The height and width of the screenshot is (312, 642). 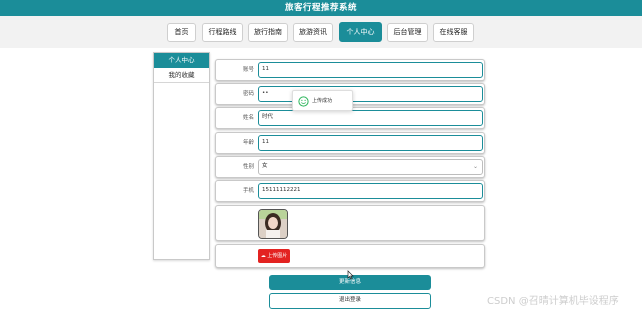 I want to click on site-title: 旅客行程推荐系统, so click(x=320, y=8).